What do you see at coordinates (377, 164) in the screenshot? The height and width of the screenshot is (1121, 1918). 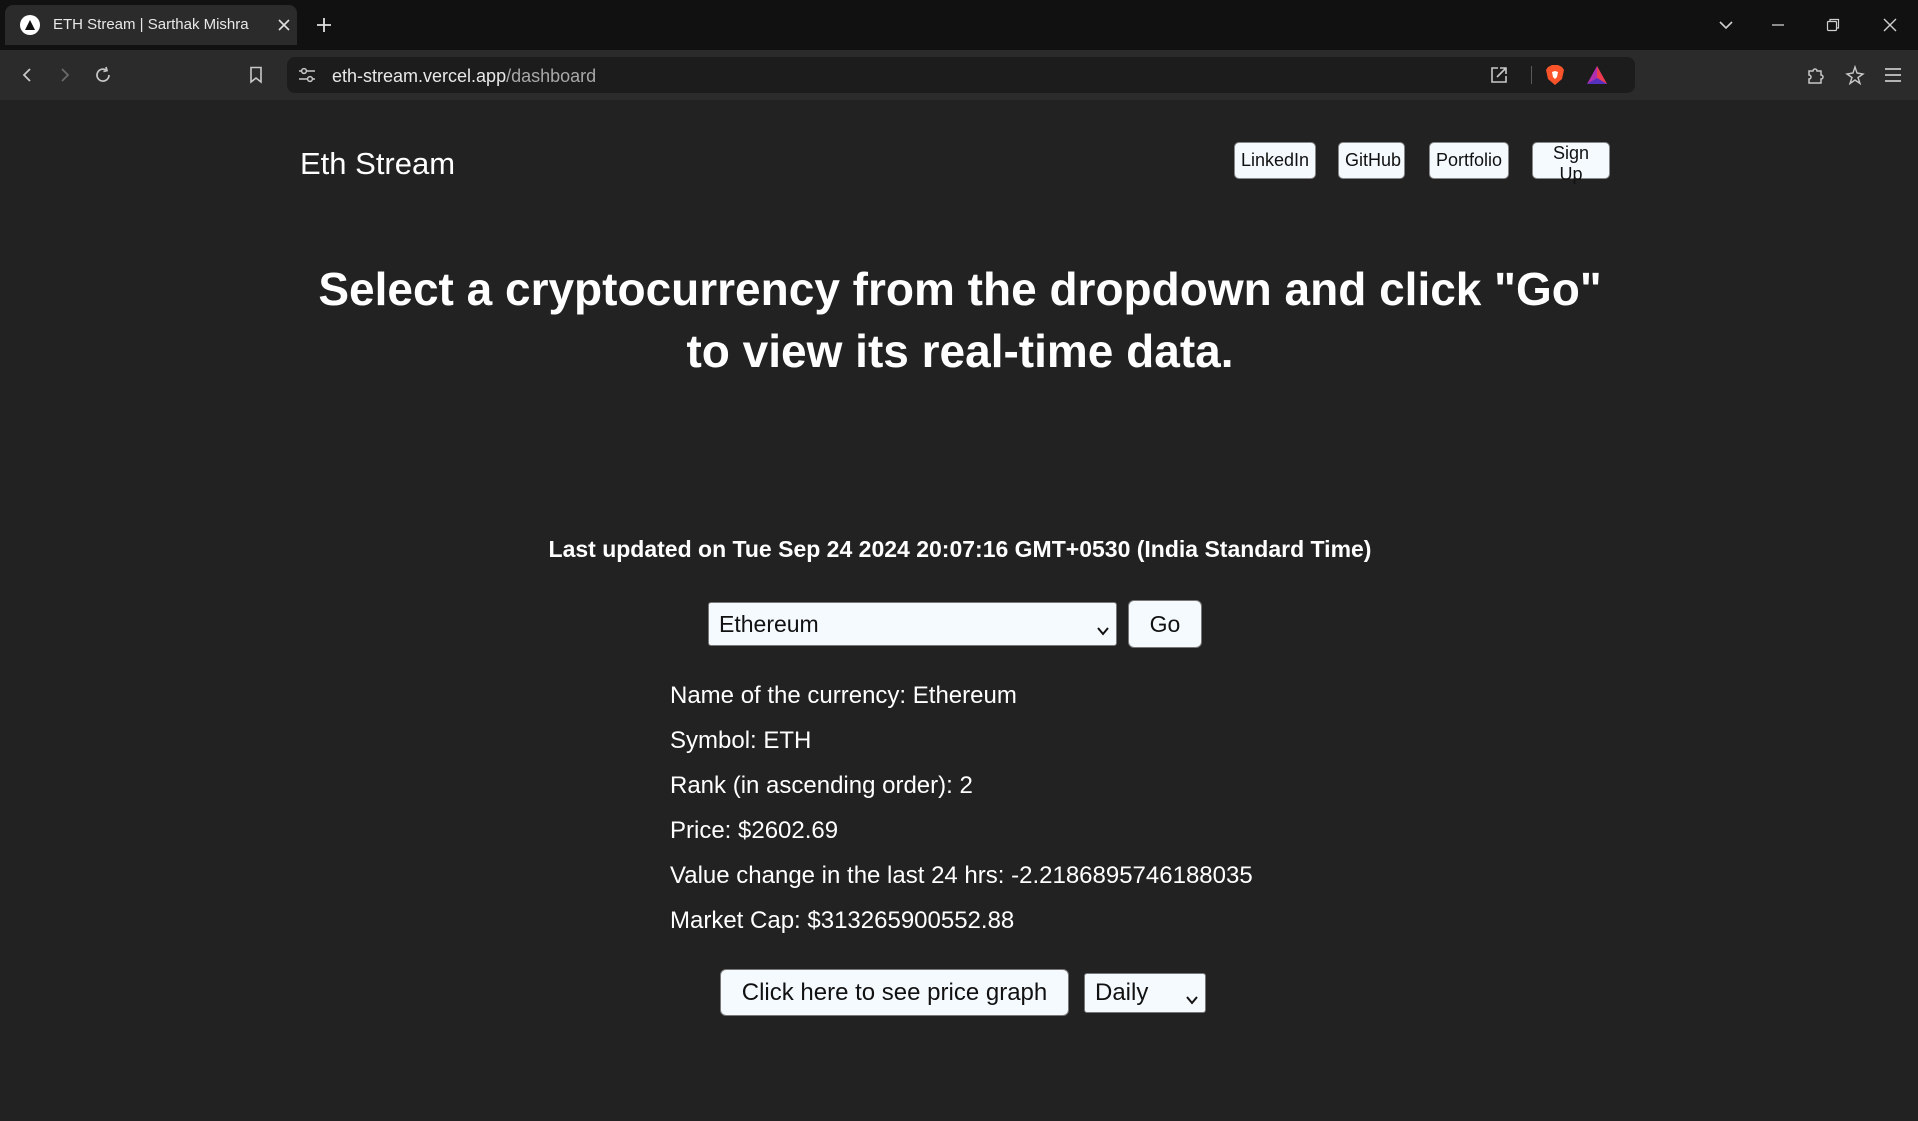 I see `site-brand: Eth Stream` at bounding box center [377, 164].